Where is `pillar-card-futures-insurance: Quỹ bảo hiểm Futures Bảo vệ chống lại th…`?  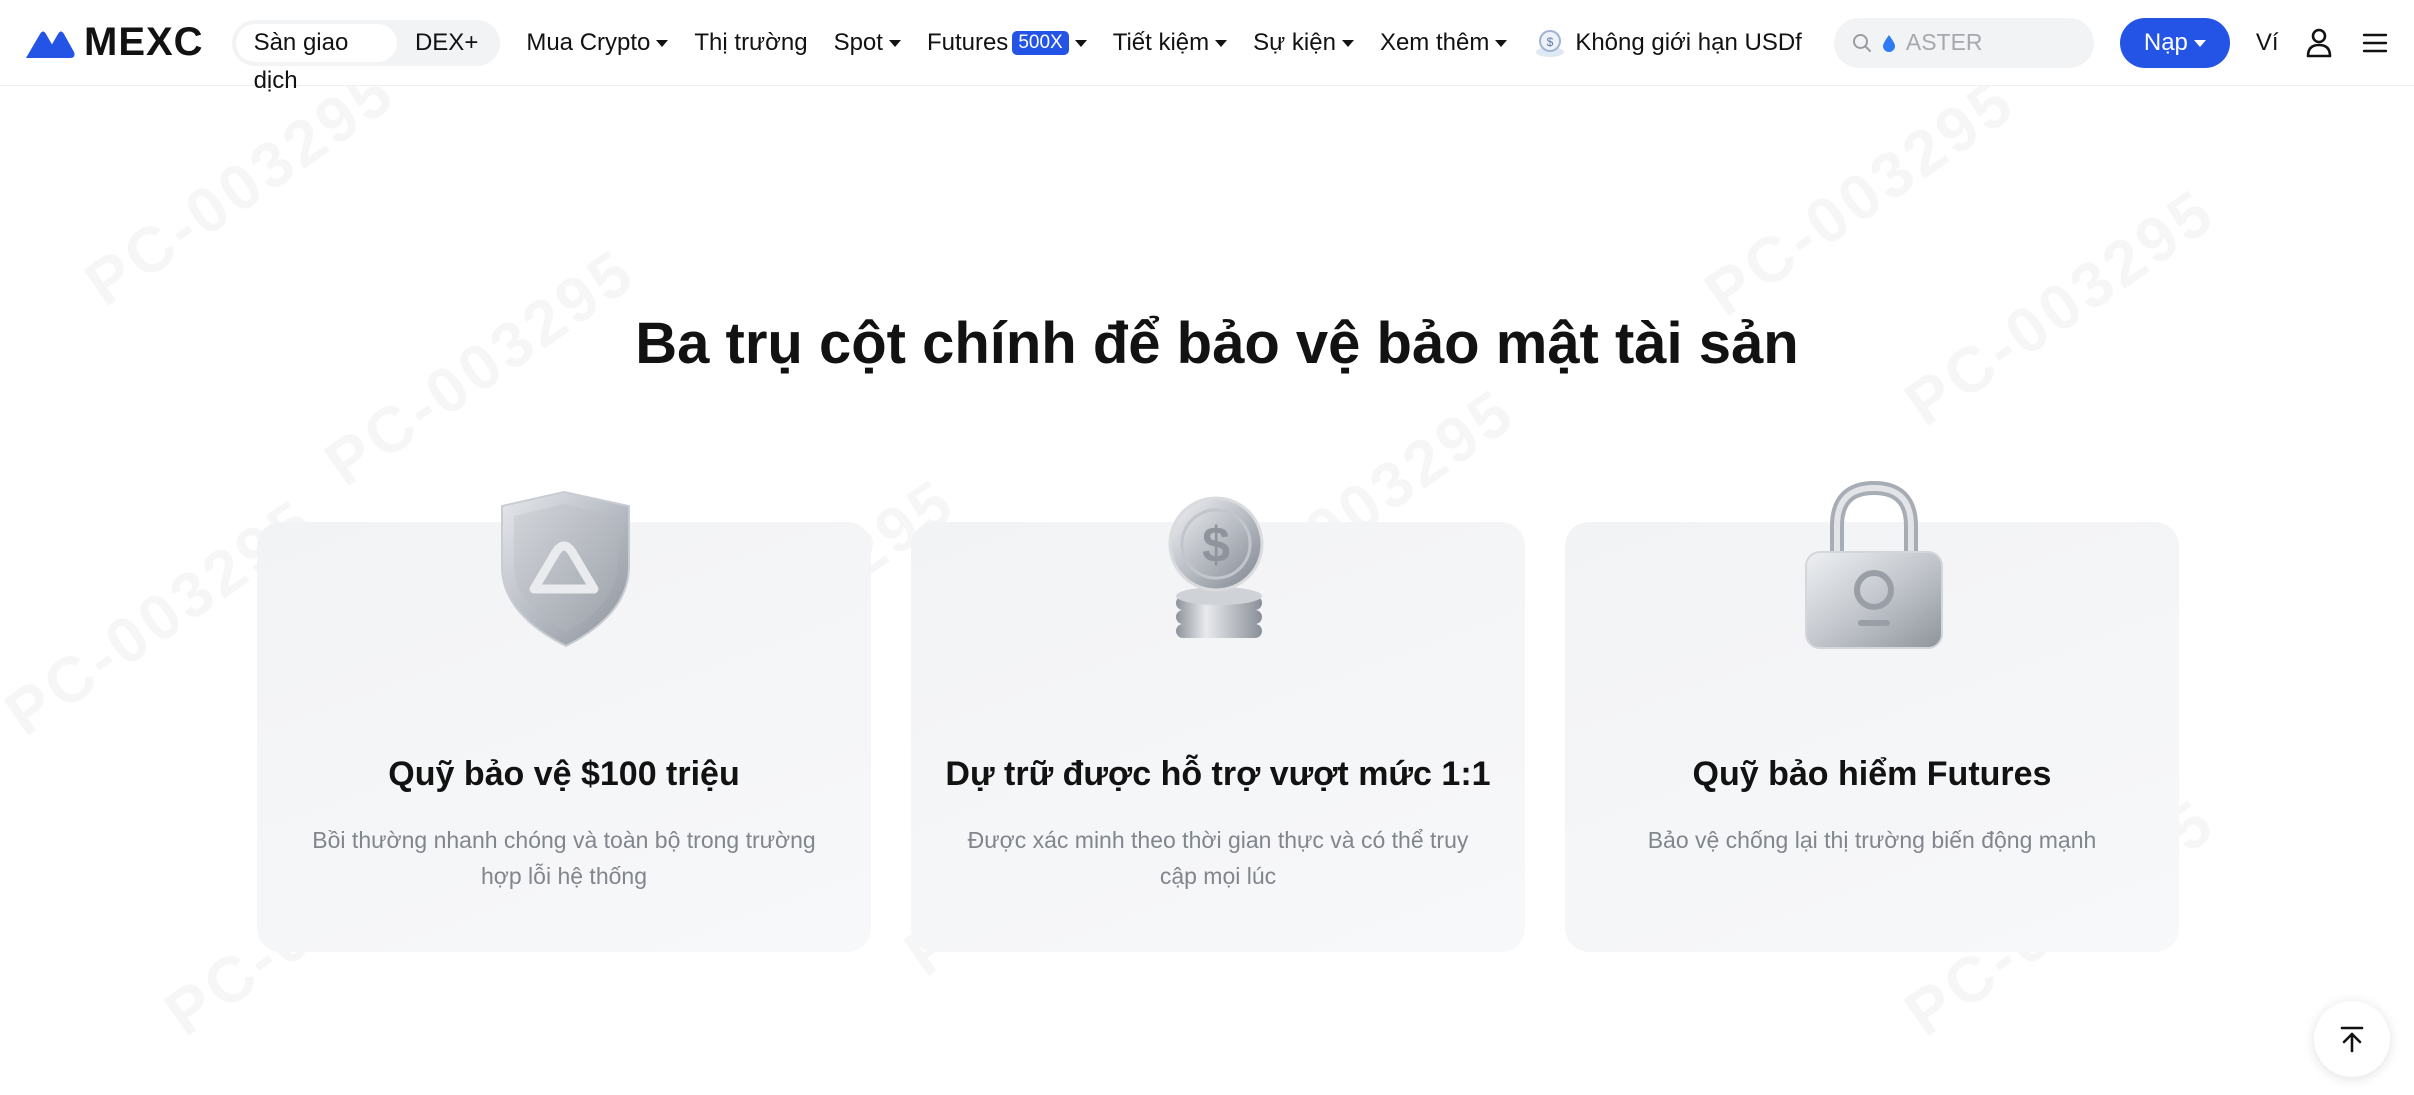
pillar-card-futures-insurance: Quỹ bảo hiểm Futures Bảo vệ chống lại th… is located at coordinates (1872, 716).